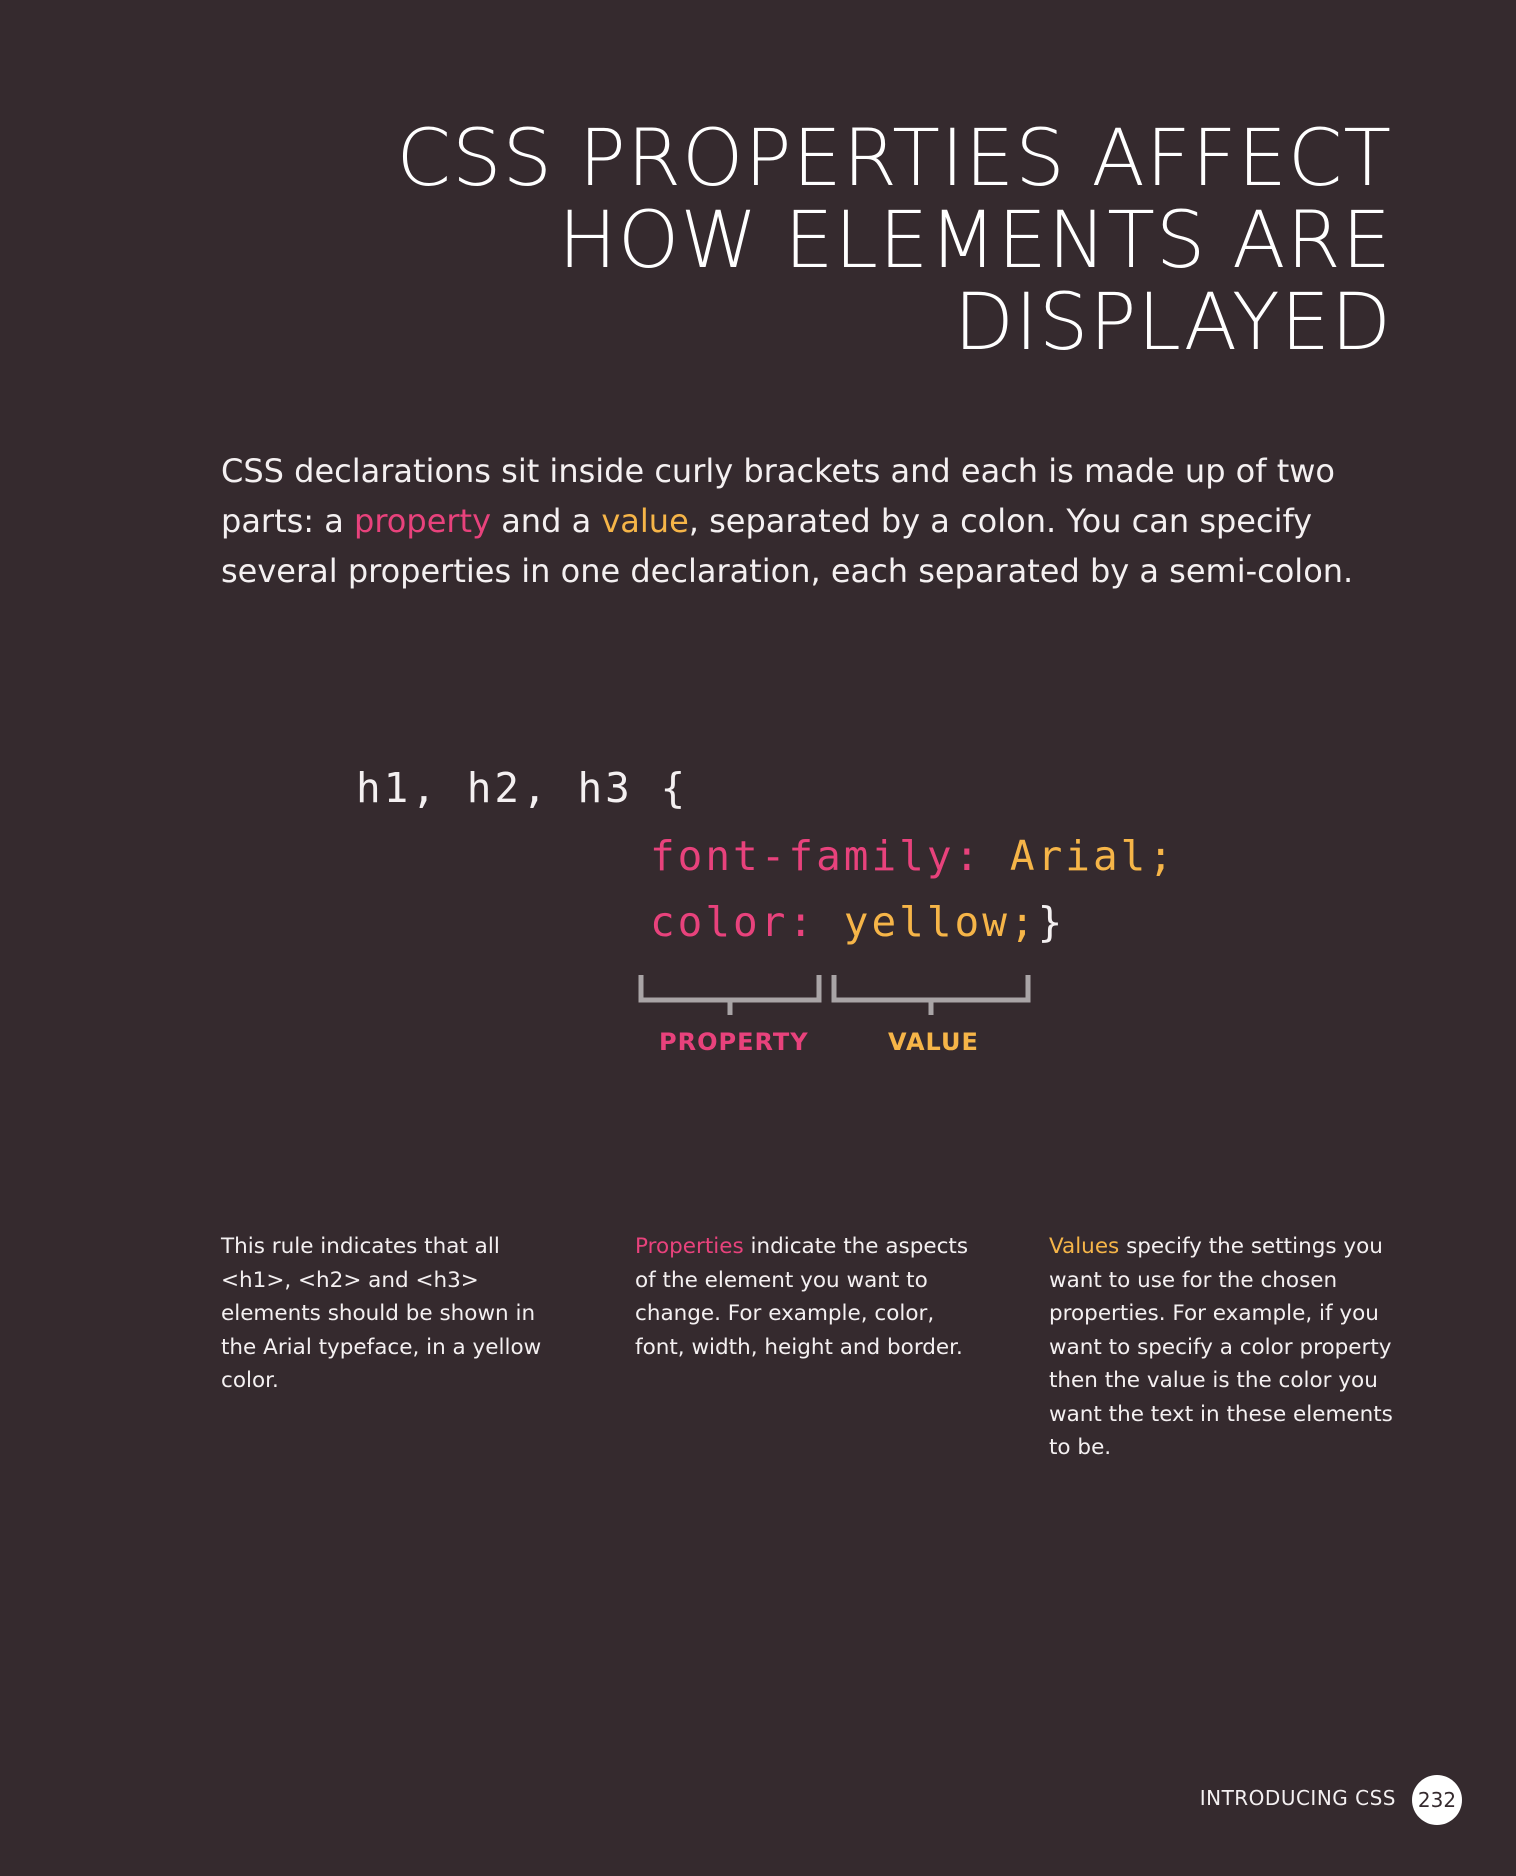 This screenshot has height=1876, width=1516. What do you see at coordinates (1172, 323) in the screenshot?
I see `title-line-3: DISPLAYED` at bounding box center [1172, 323].